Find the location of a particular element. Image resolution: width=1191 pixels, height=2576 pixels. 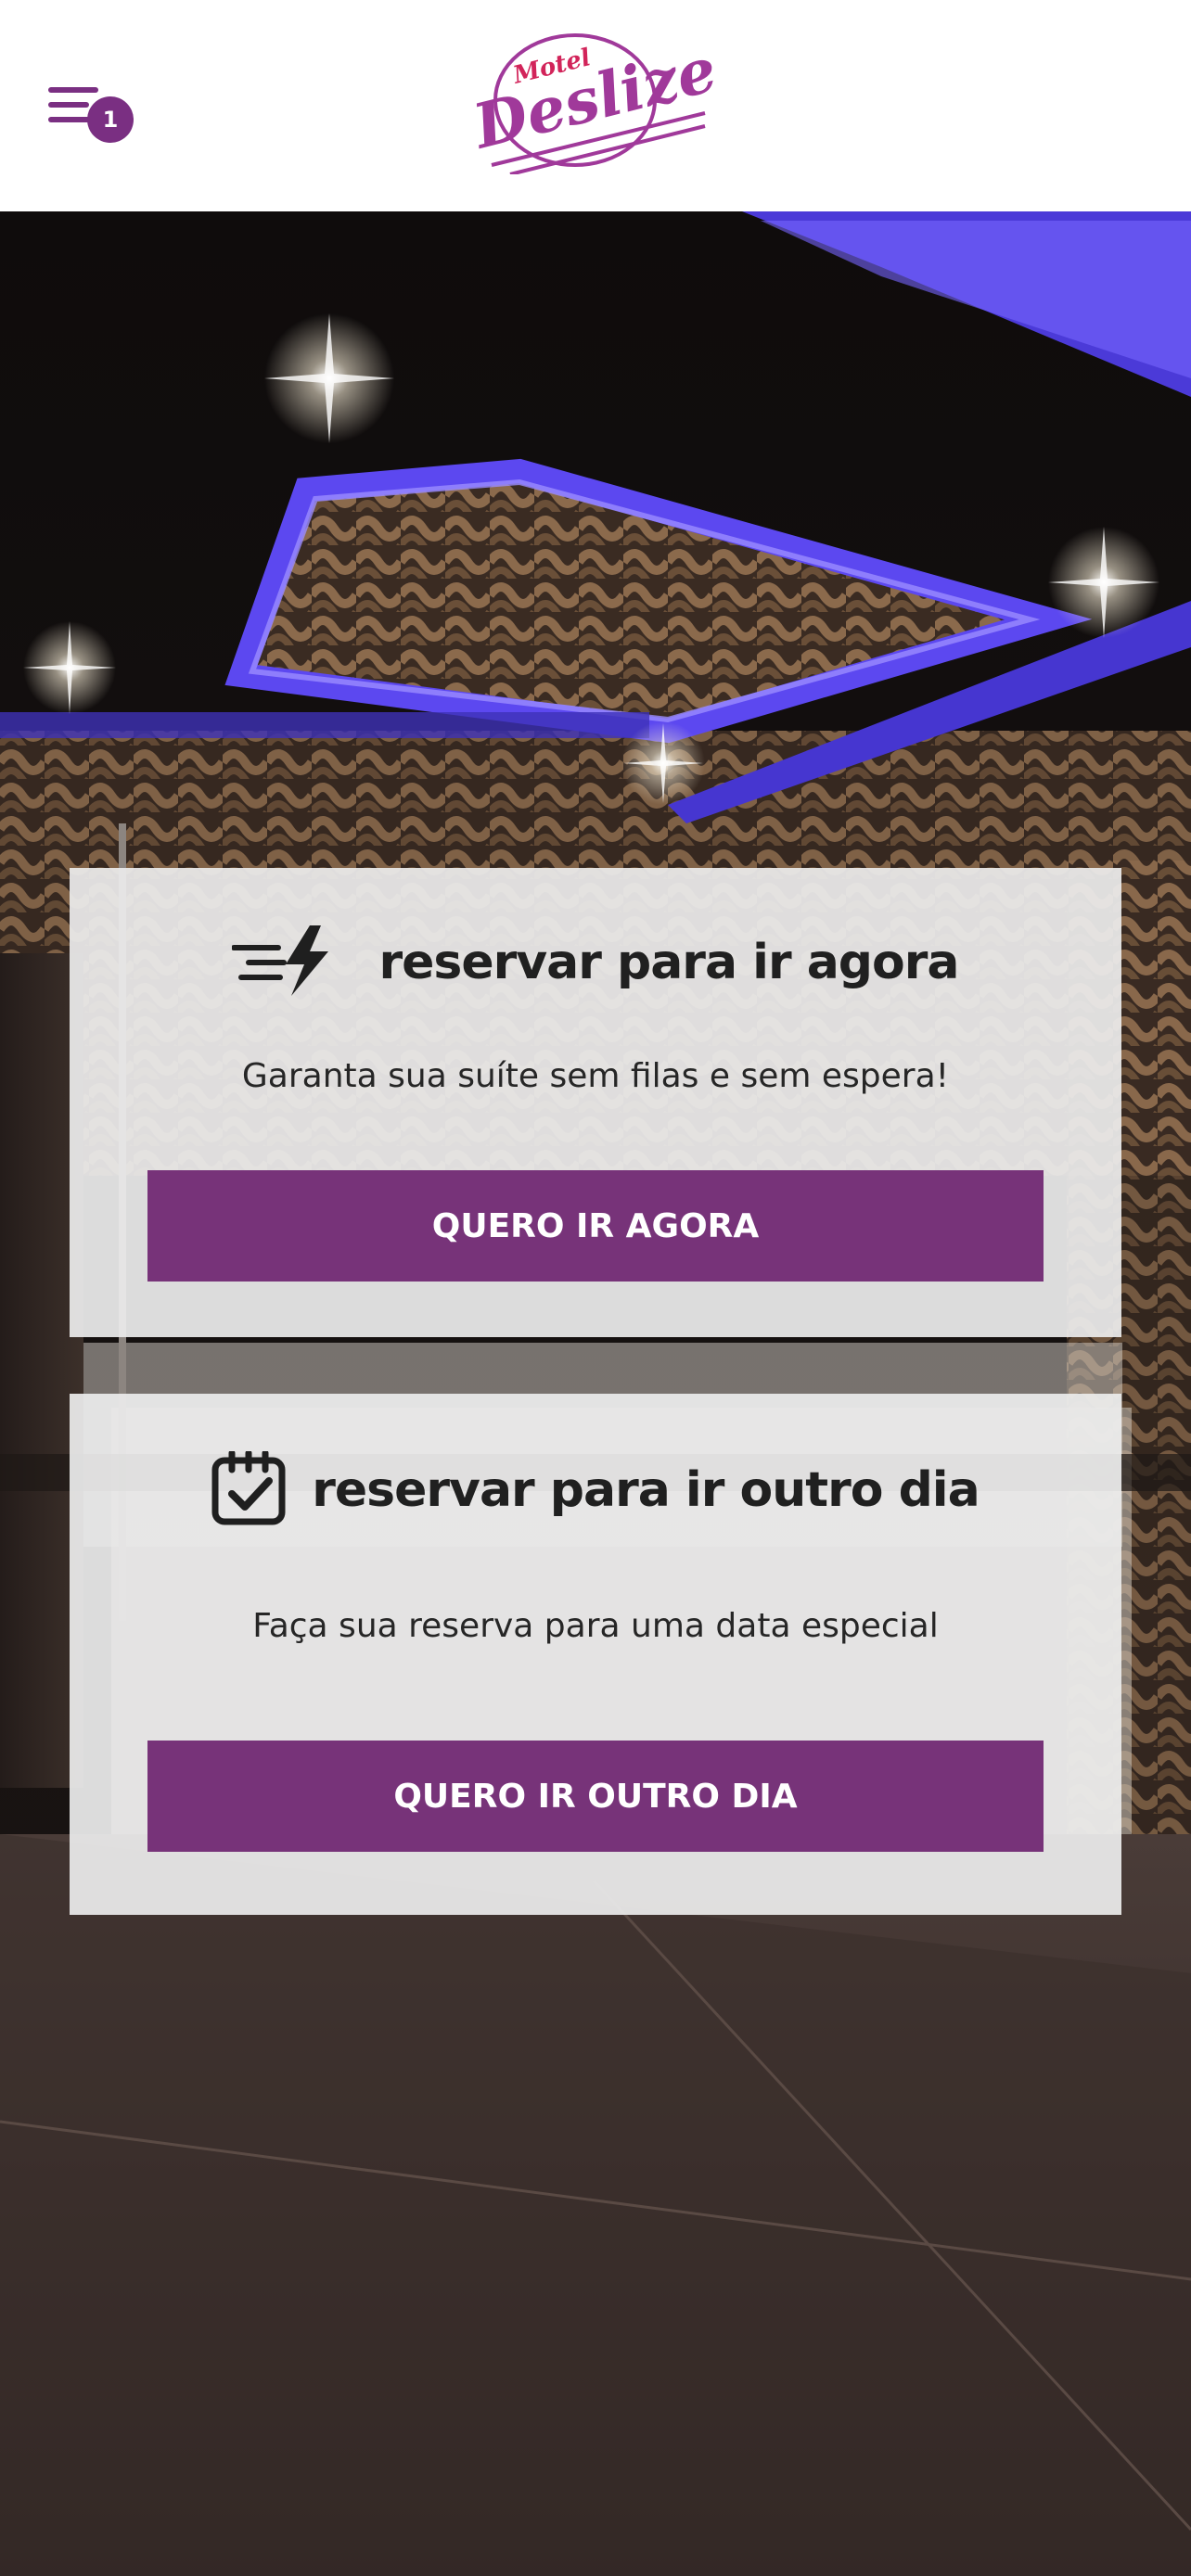

reserve-now-title-row: reservar para ir agora is located at coordinates (595, 963).